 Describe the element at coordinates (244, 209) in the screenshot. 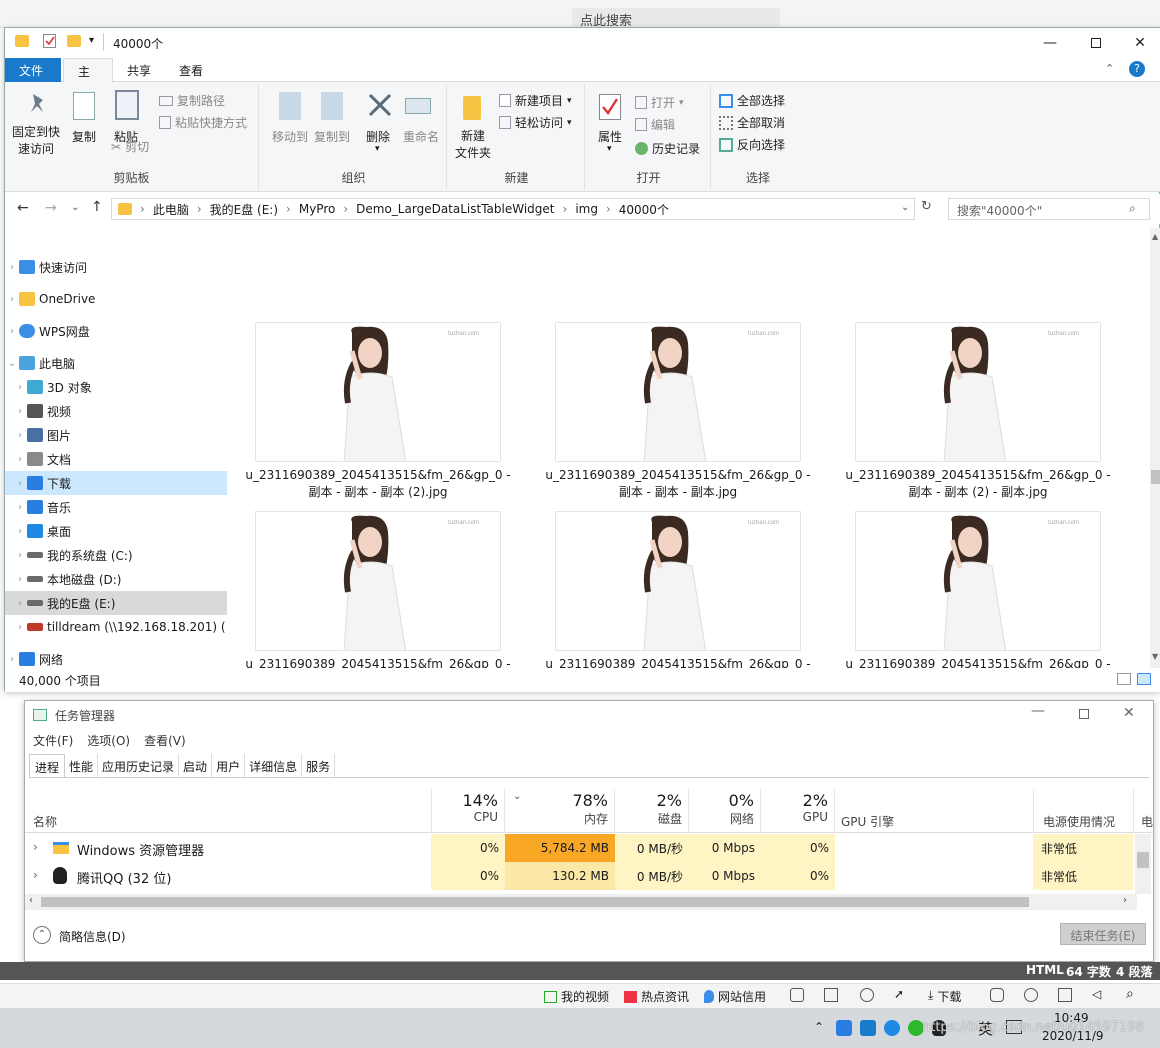

I see `breadcrumb-drive-e: 我的E盘 (E:)` at that location.